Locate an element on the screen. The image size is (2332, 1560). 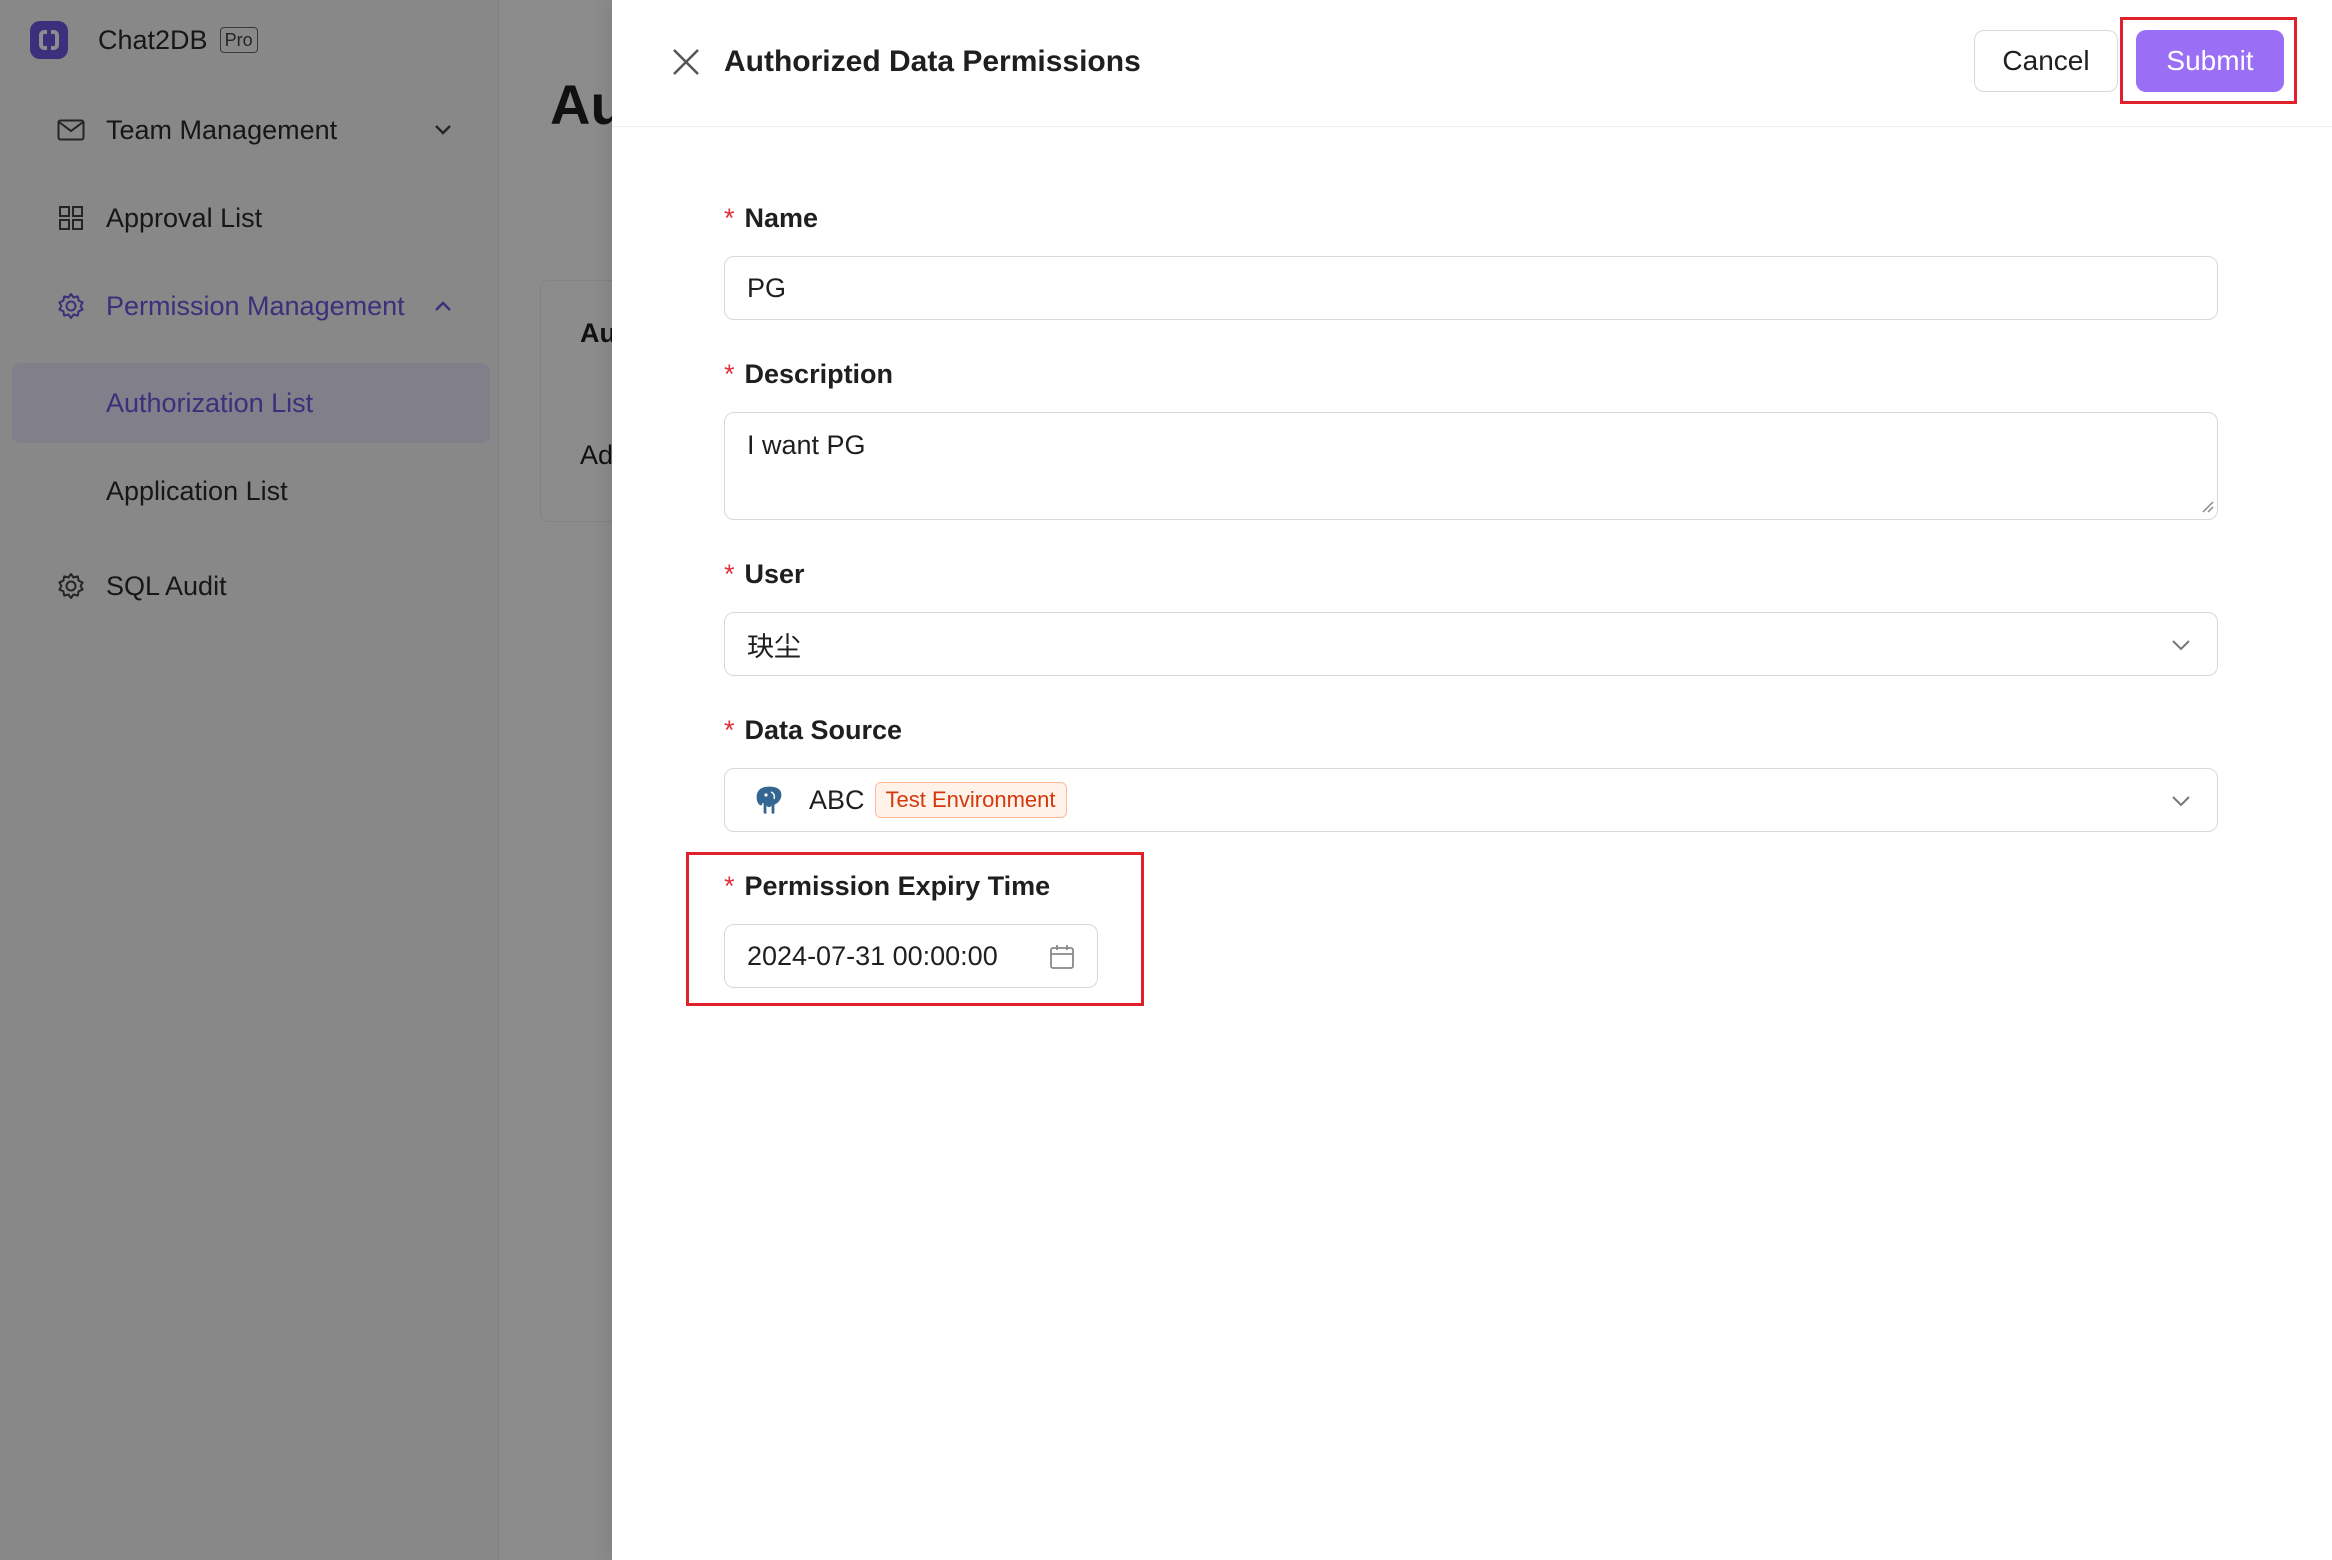
calendar-icon is located at coordinates (1062, 957).